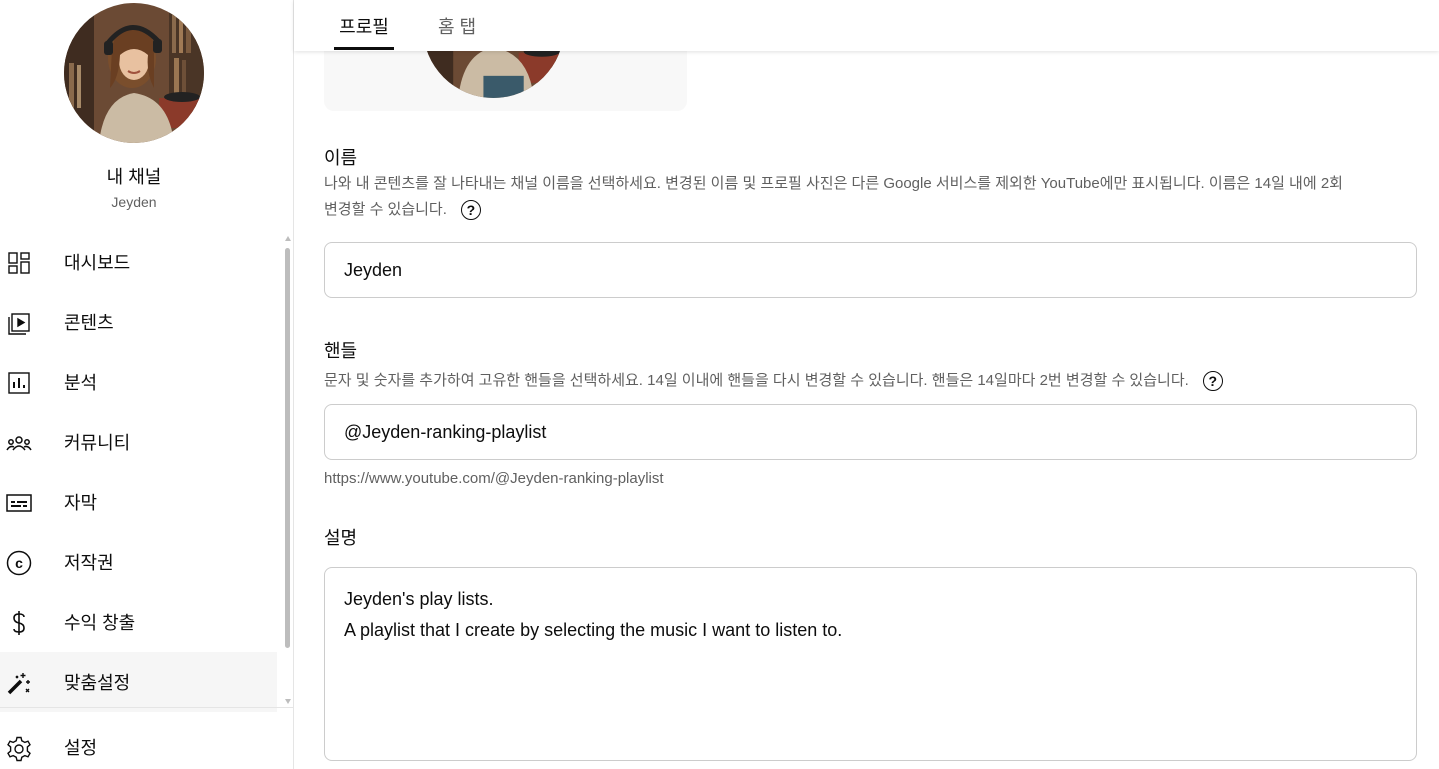  What do you see at coordinates (81, 383) in the screenshot?
I see `sidebar-item-label: 분석` at bounding box center [81, 383].